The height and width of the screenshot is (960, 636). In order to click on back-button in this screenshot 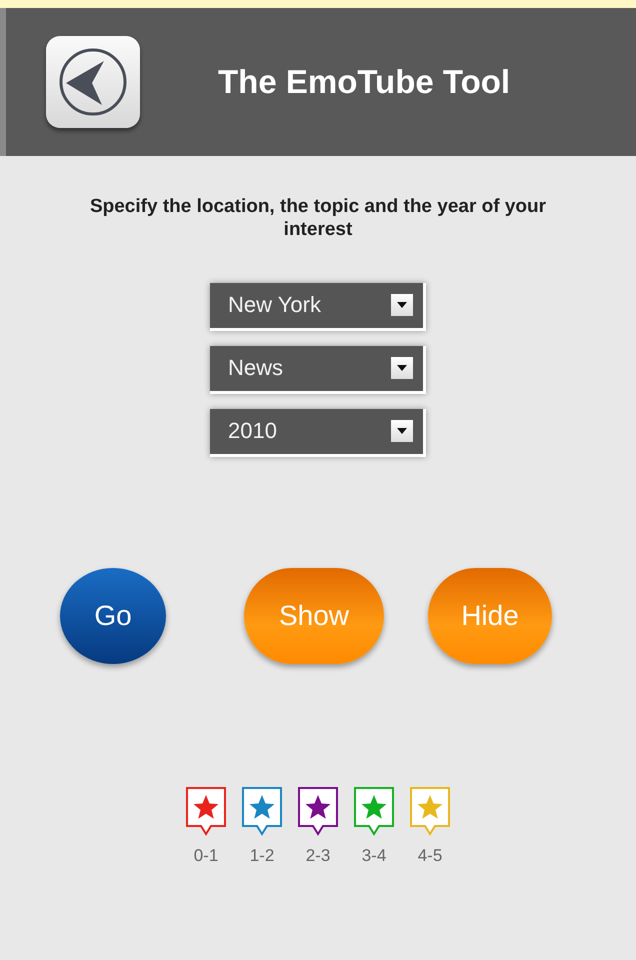, I will do `click(93, 82)`.